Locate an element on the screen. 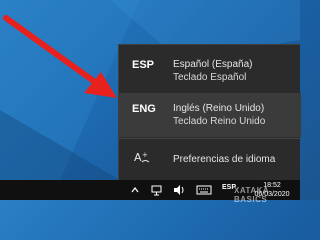 This screenshot has height=240, width=320. chevron-up-icon is located at coordinates (135, 190).